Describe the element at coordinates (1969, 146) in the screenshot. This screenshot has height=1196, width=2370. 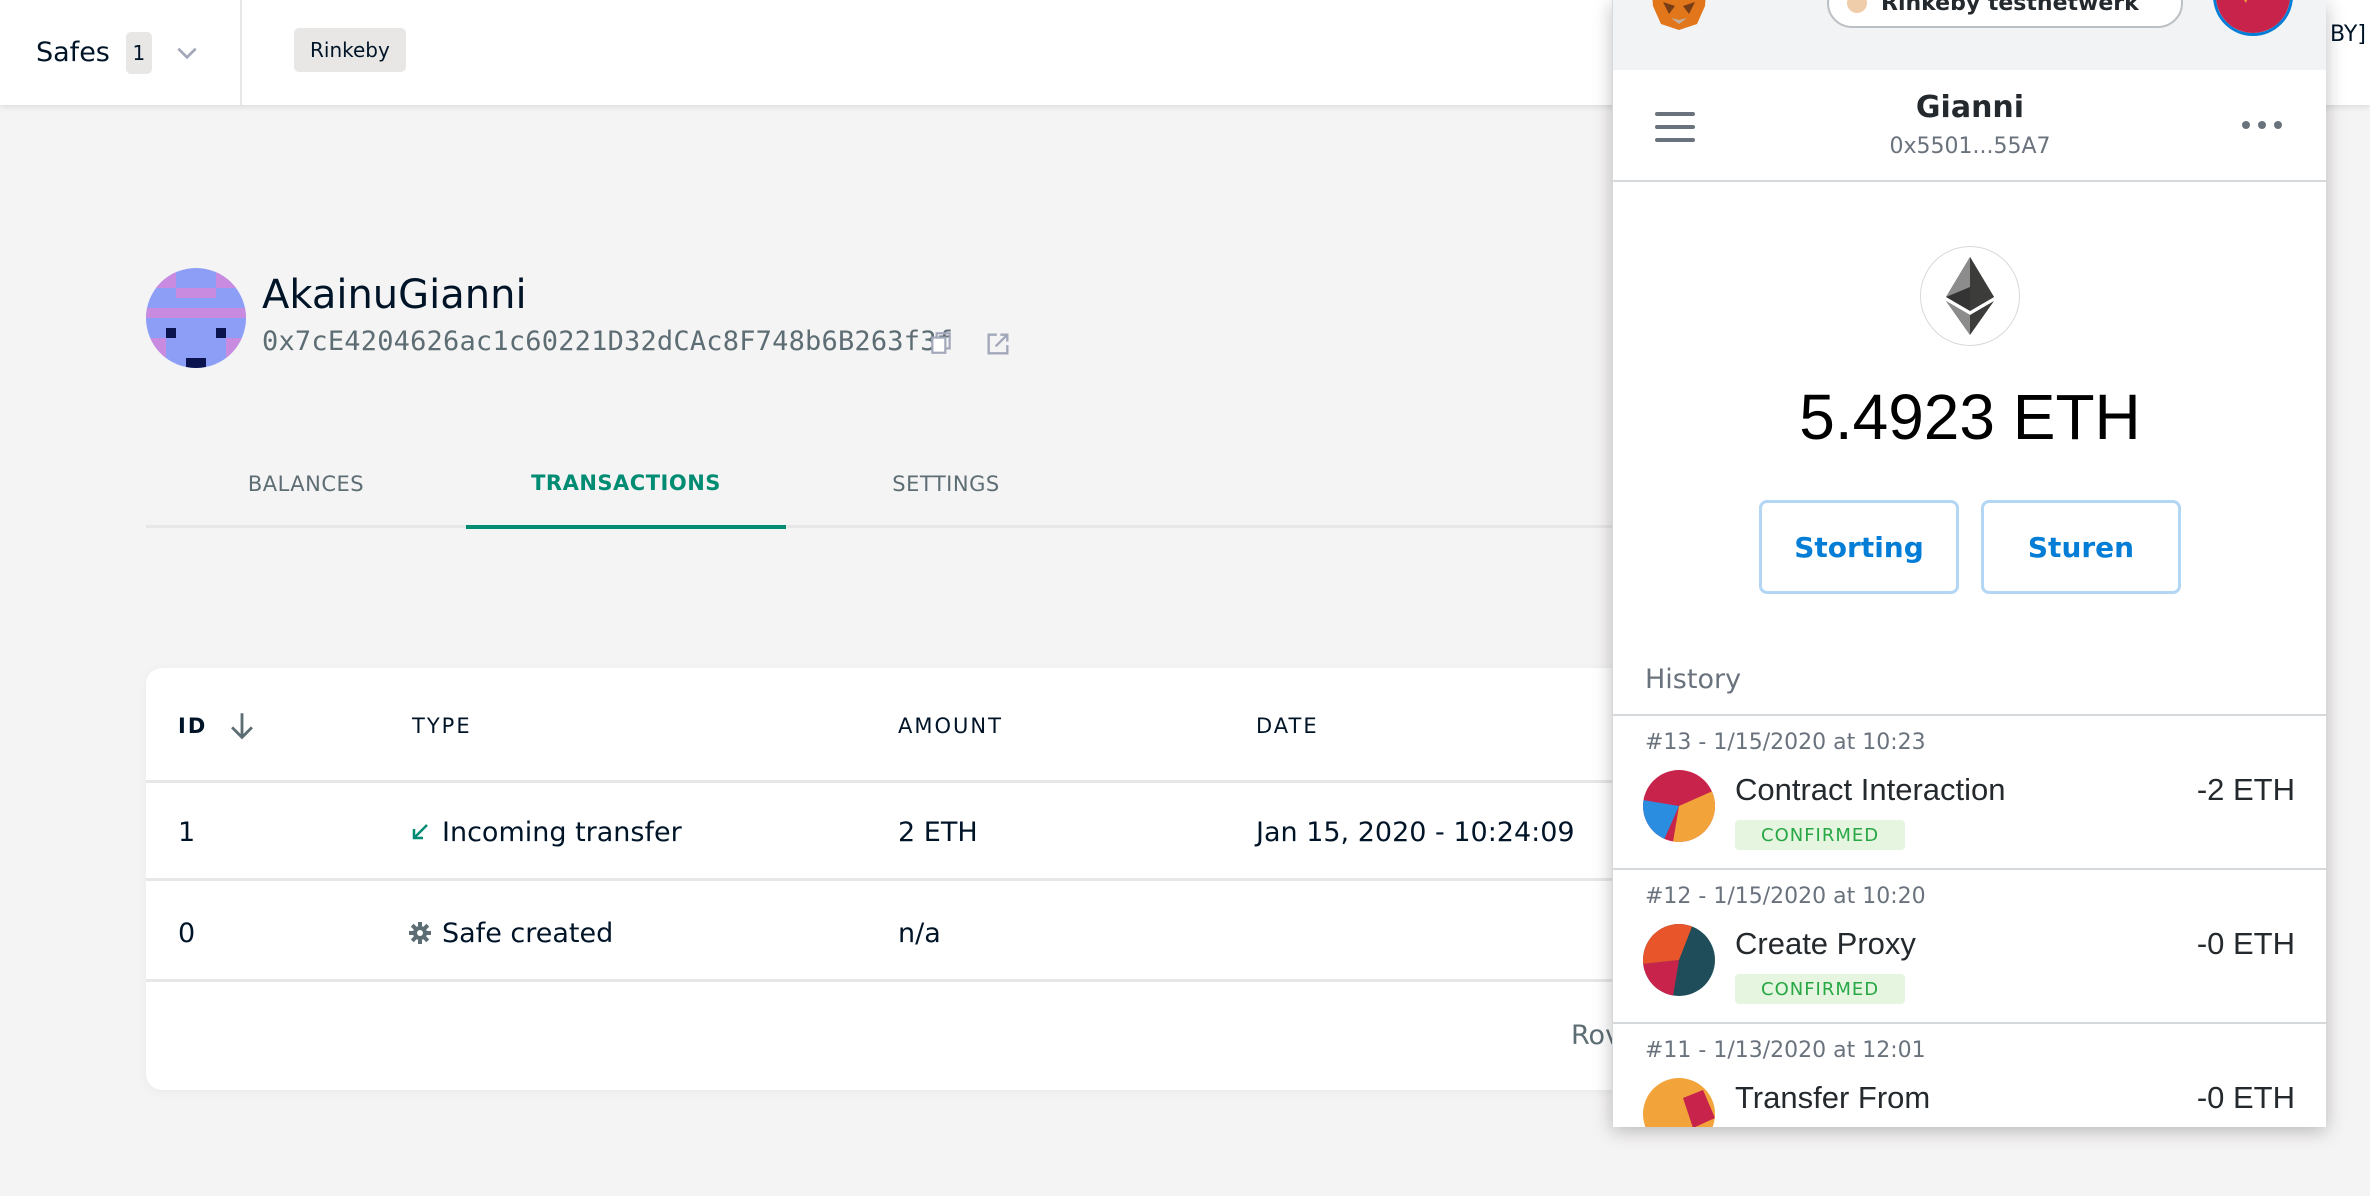
I see `account-address: 0x5501...55A7` at that location.